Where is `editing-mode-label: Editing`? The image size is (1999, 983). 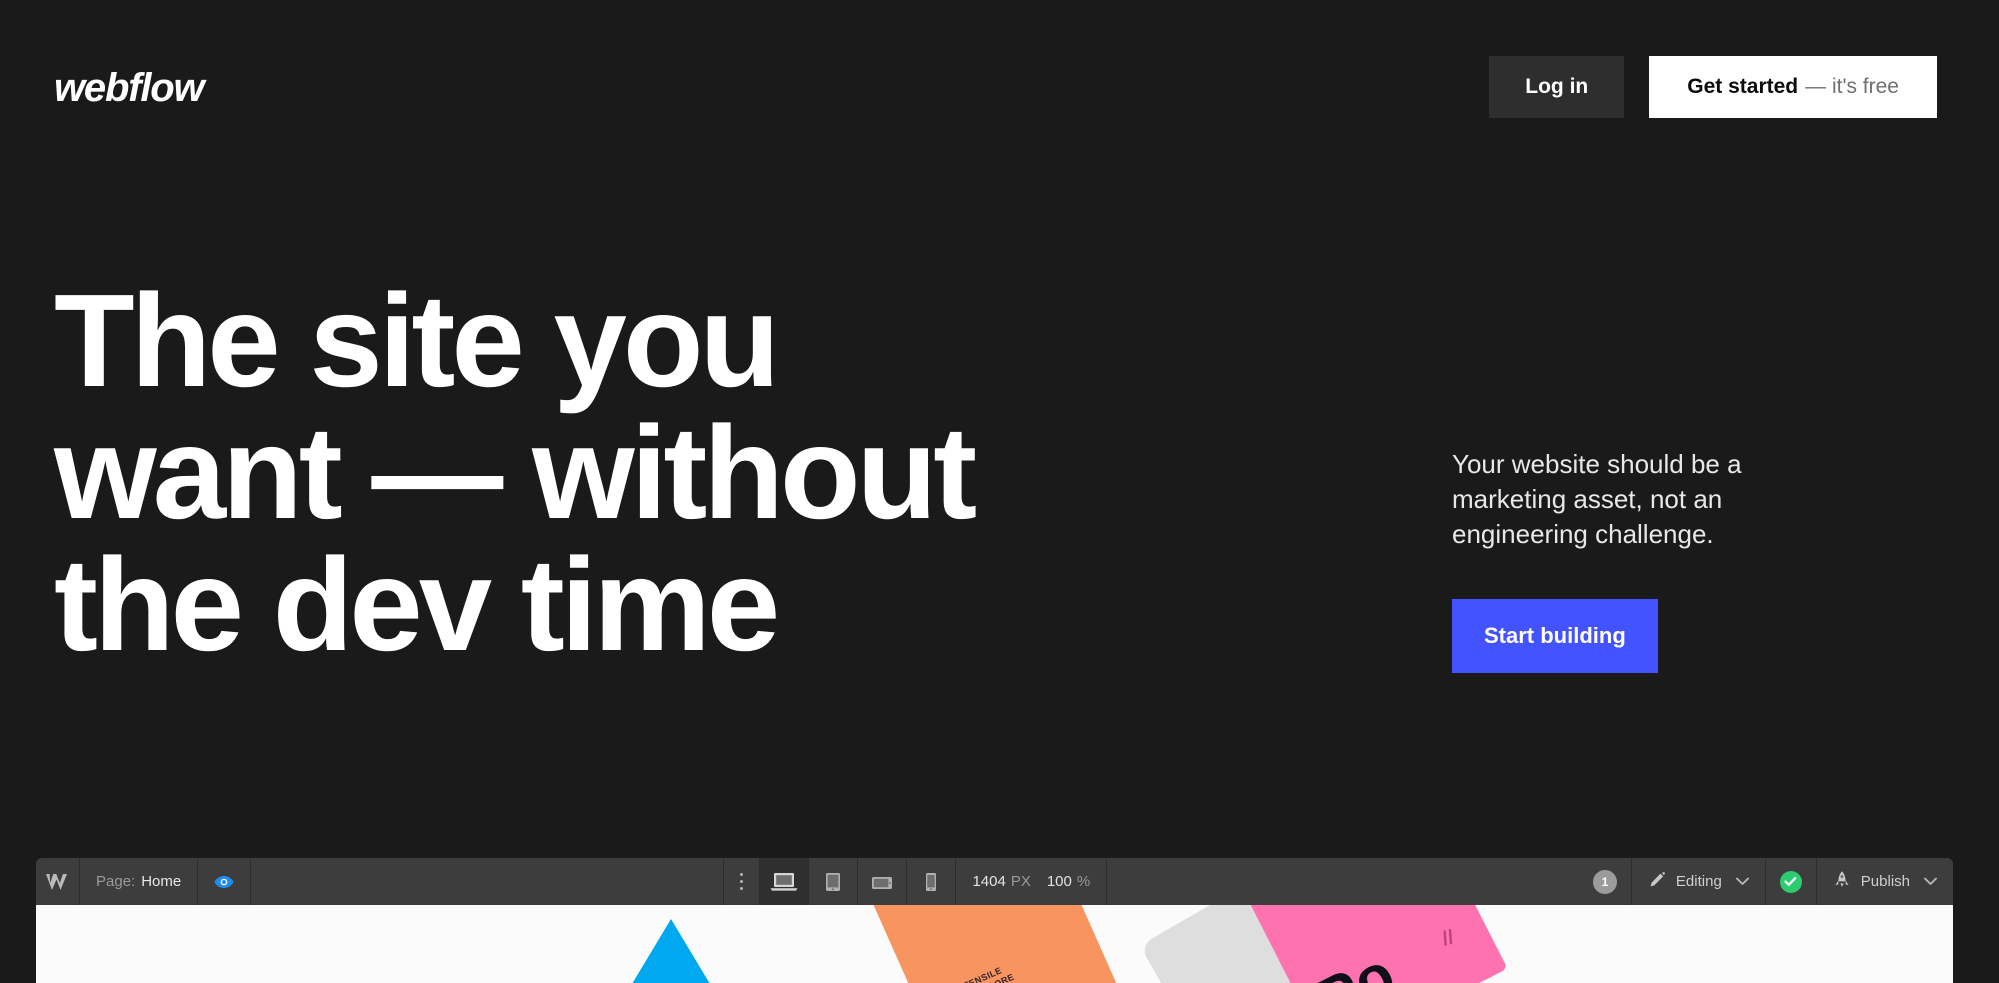
editing-mode-label: Editing is located at coordinates (1698, 881).